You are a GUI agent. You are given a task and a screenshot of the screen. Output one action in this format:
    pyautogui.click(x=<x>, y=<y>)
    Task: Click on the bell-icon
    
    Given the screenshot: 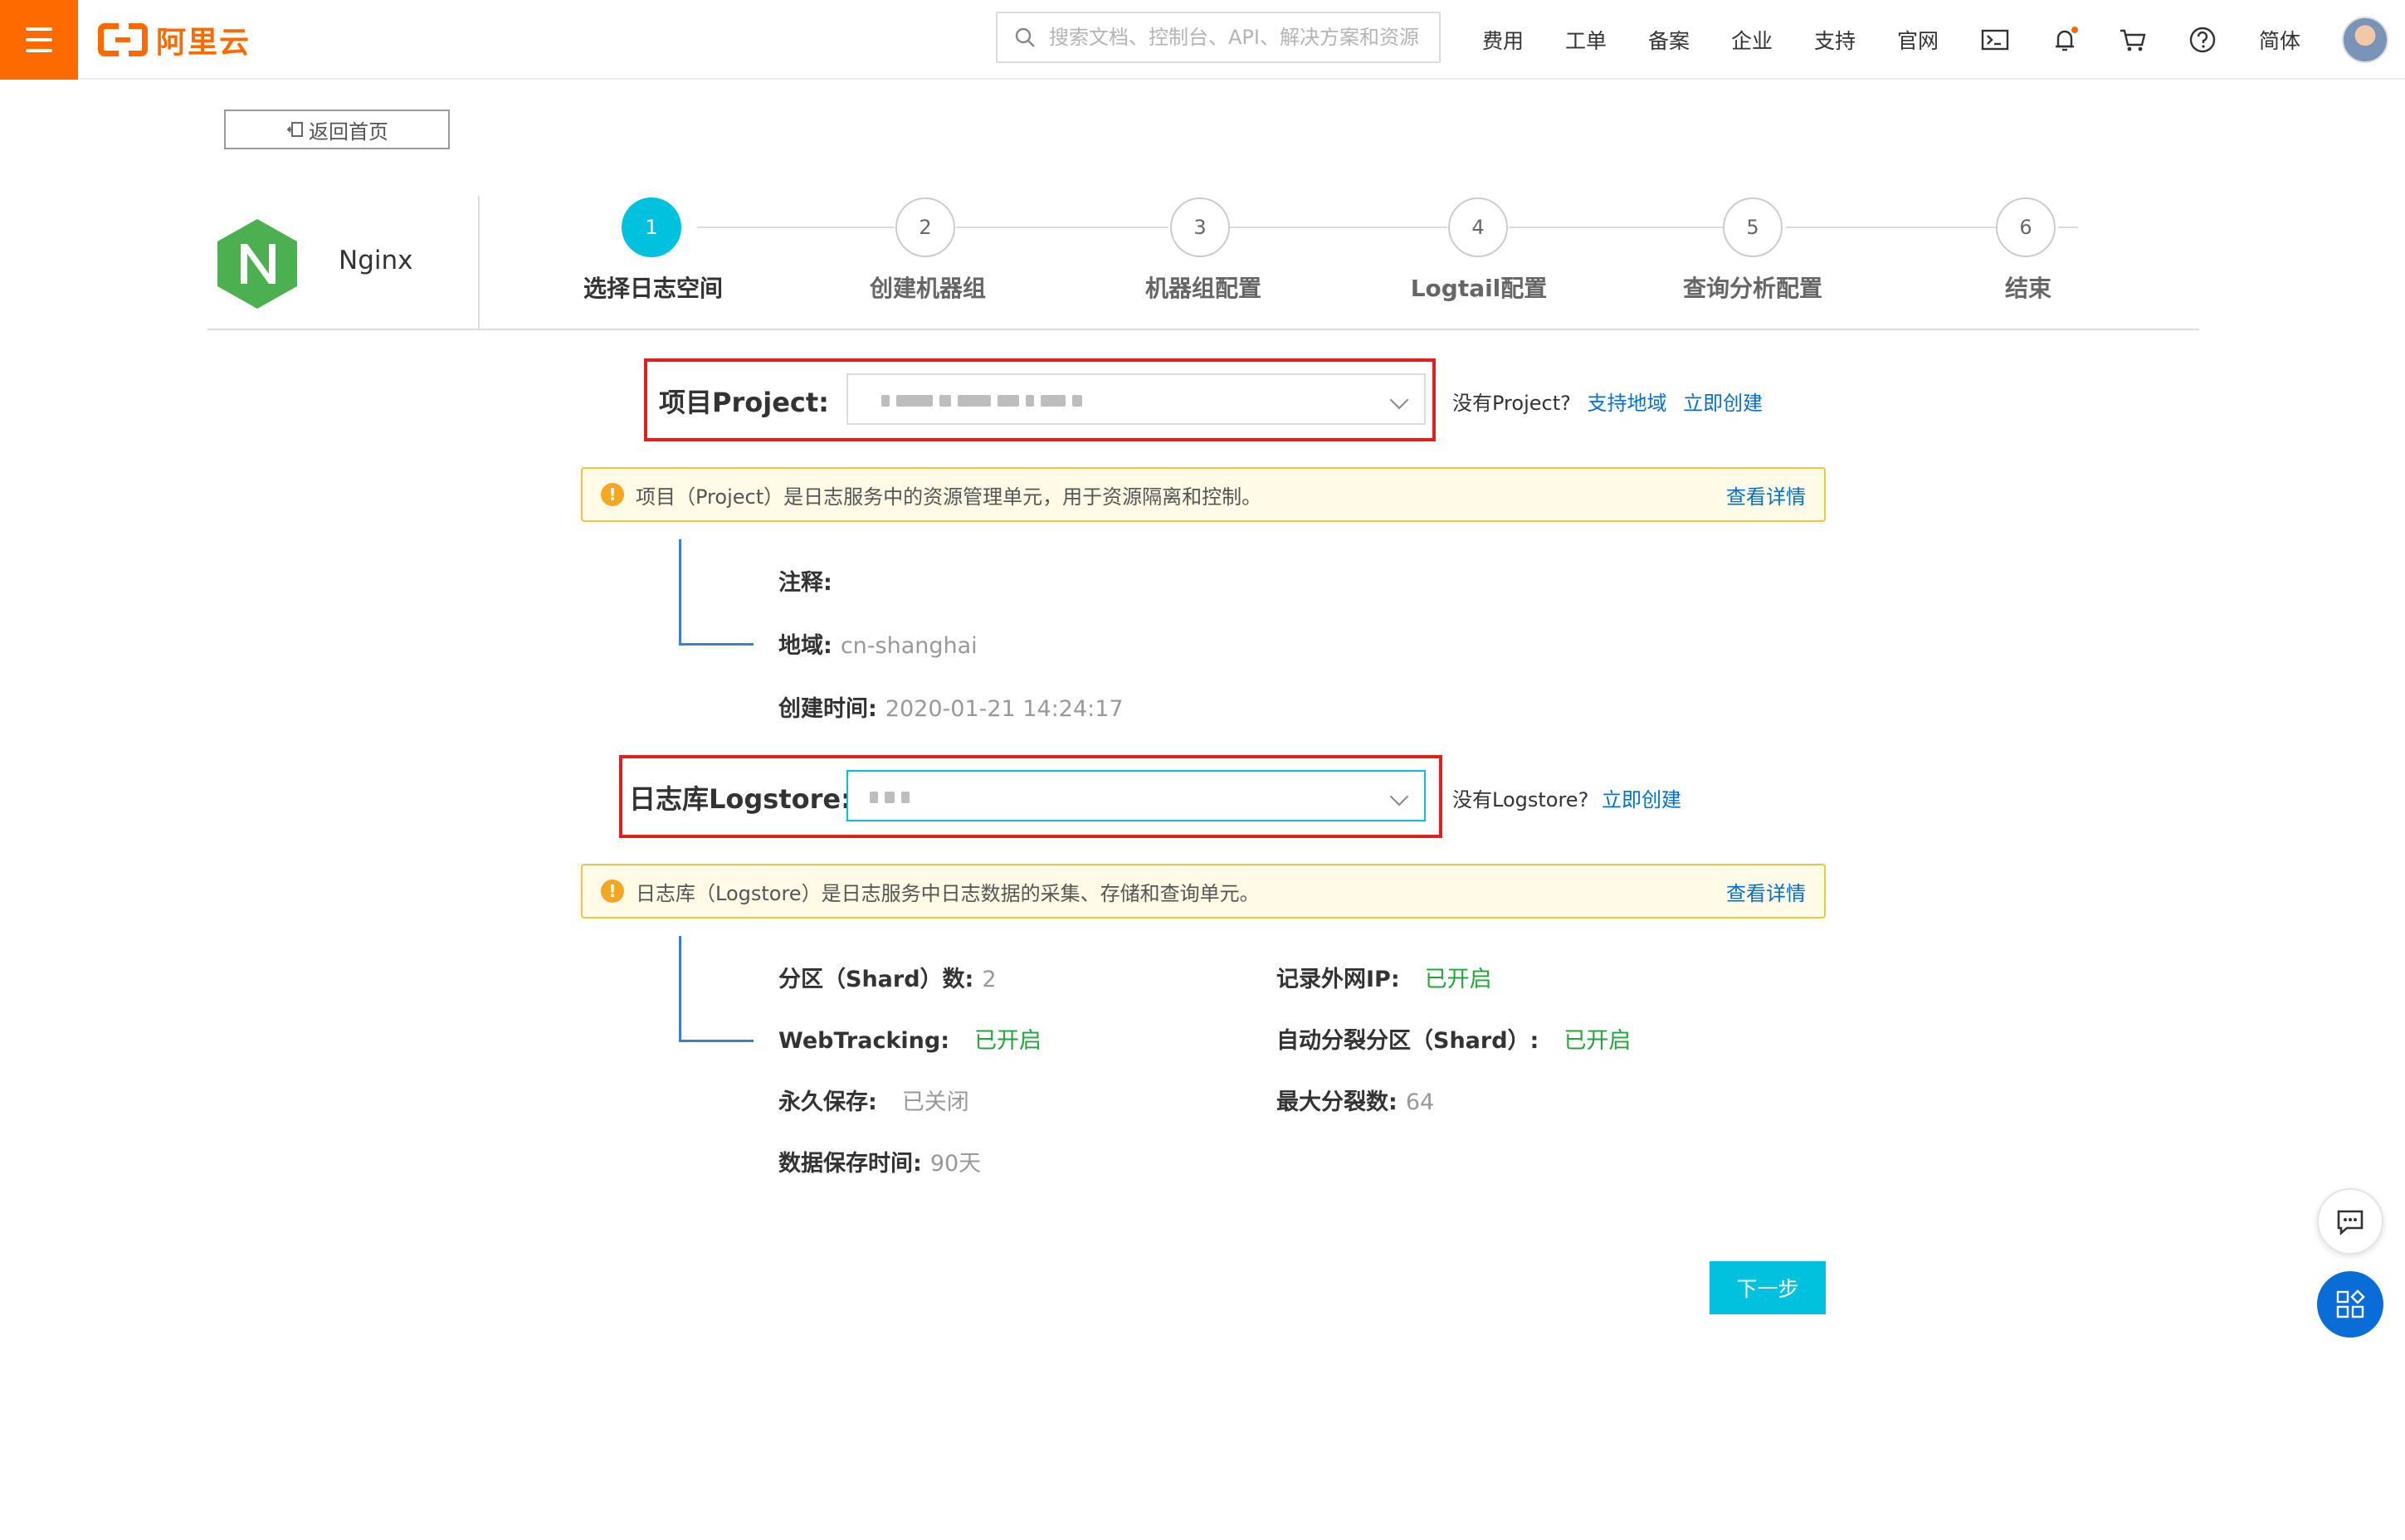 What is the action you would take?
    pyautogui.click(x=2064, y=39)
    